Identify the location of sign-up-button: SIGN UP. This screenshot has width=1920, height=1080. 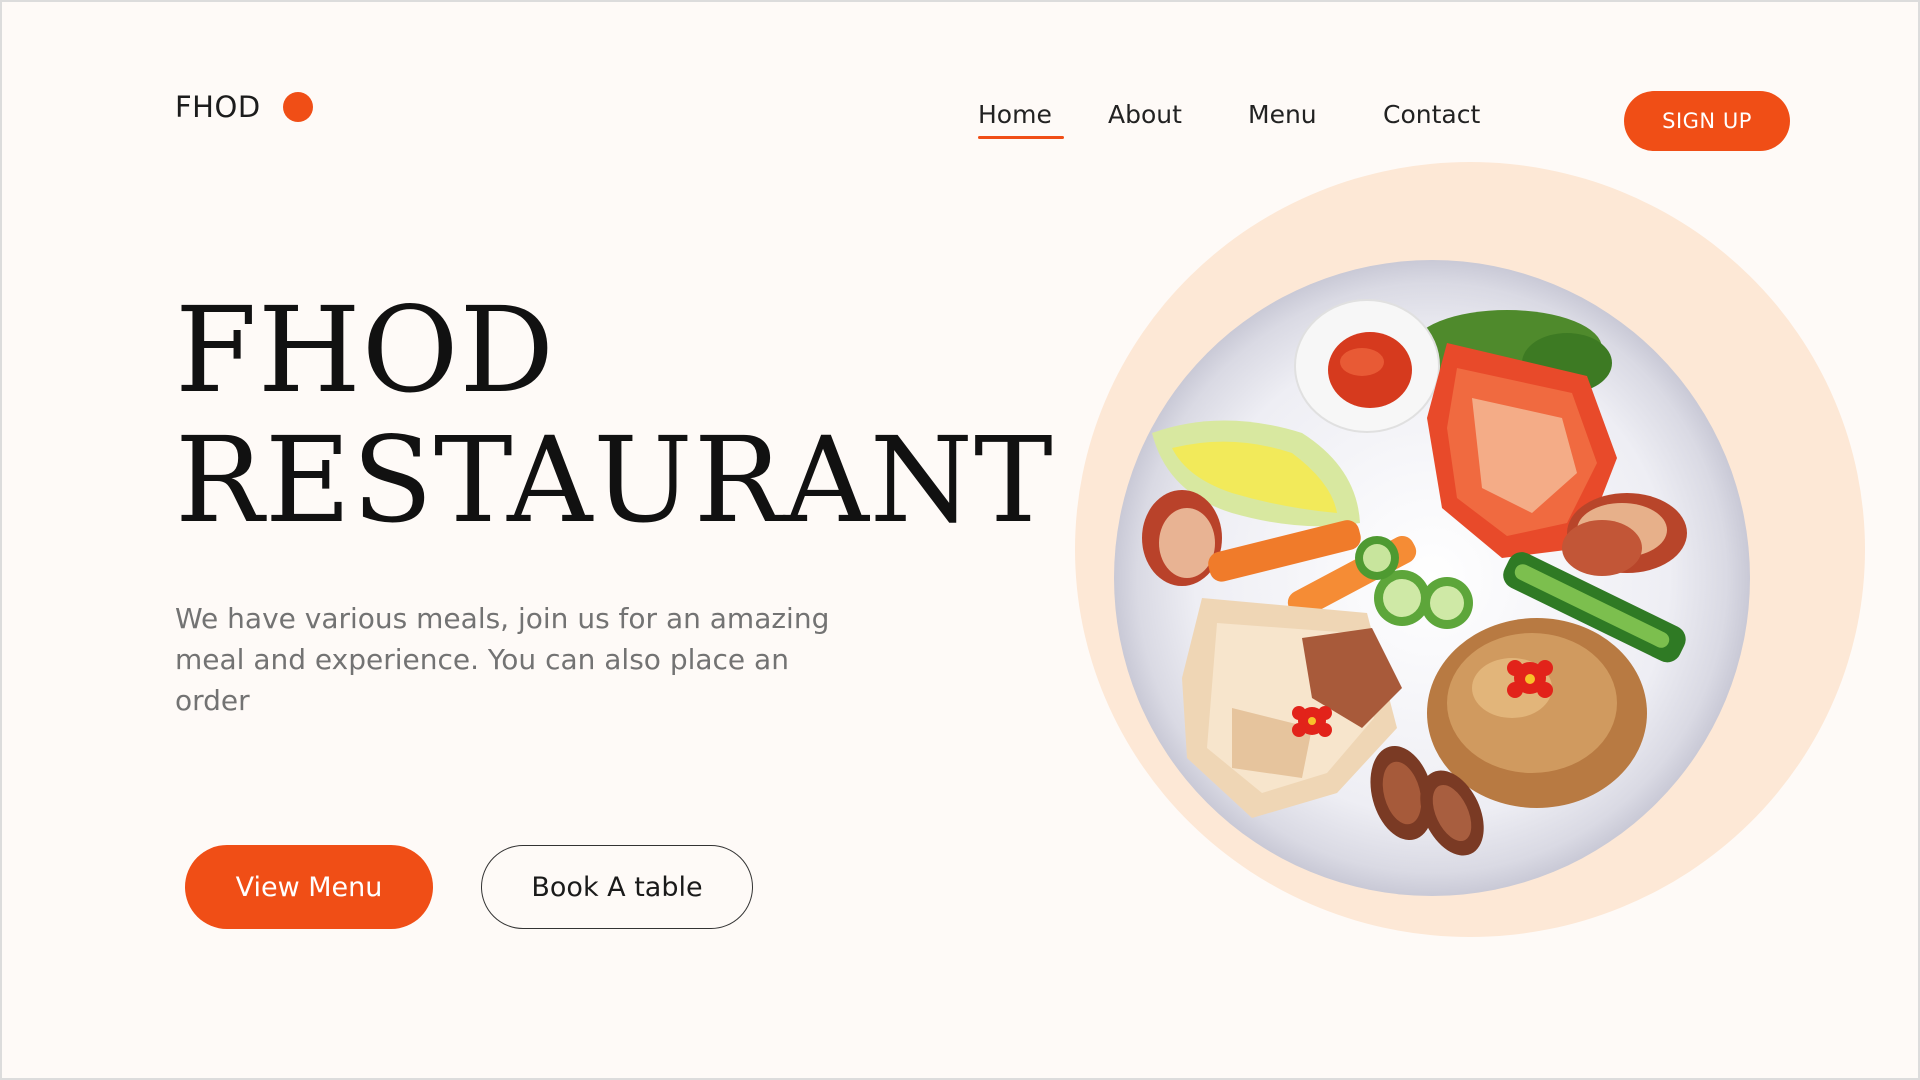
(1707, 121).